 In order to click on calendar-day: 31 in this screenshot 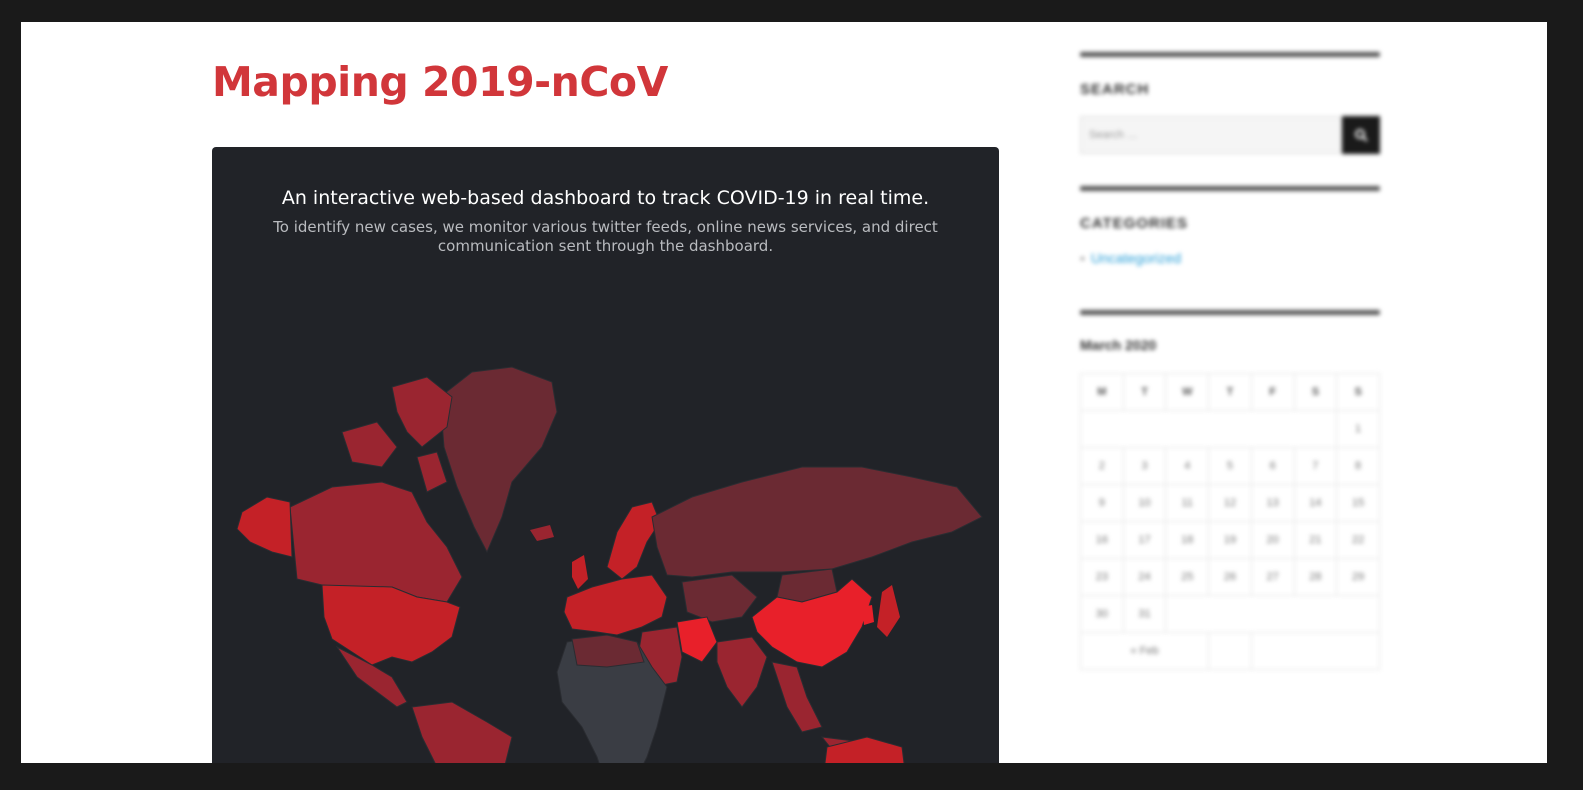, I will do `click(1144, 614)`.